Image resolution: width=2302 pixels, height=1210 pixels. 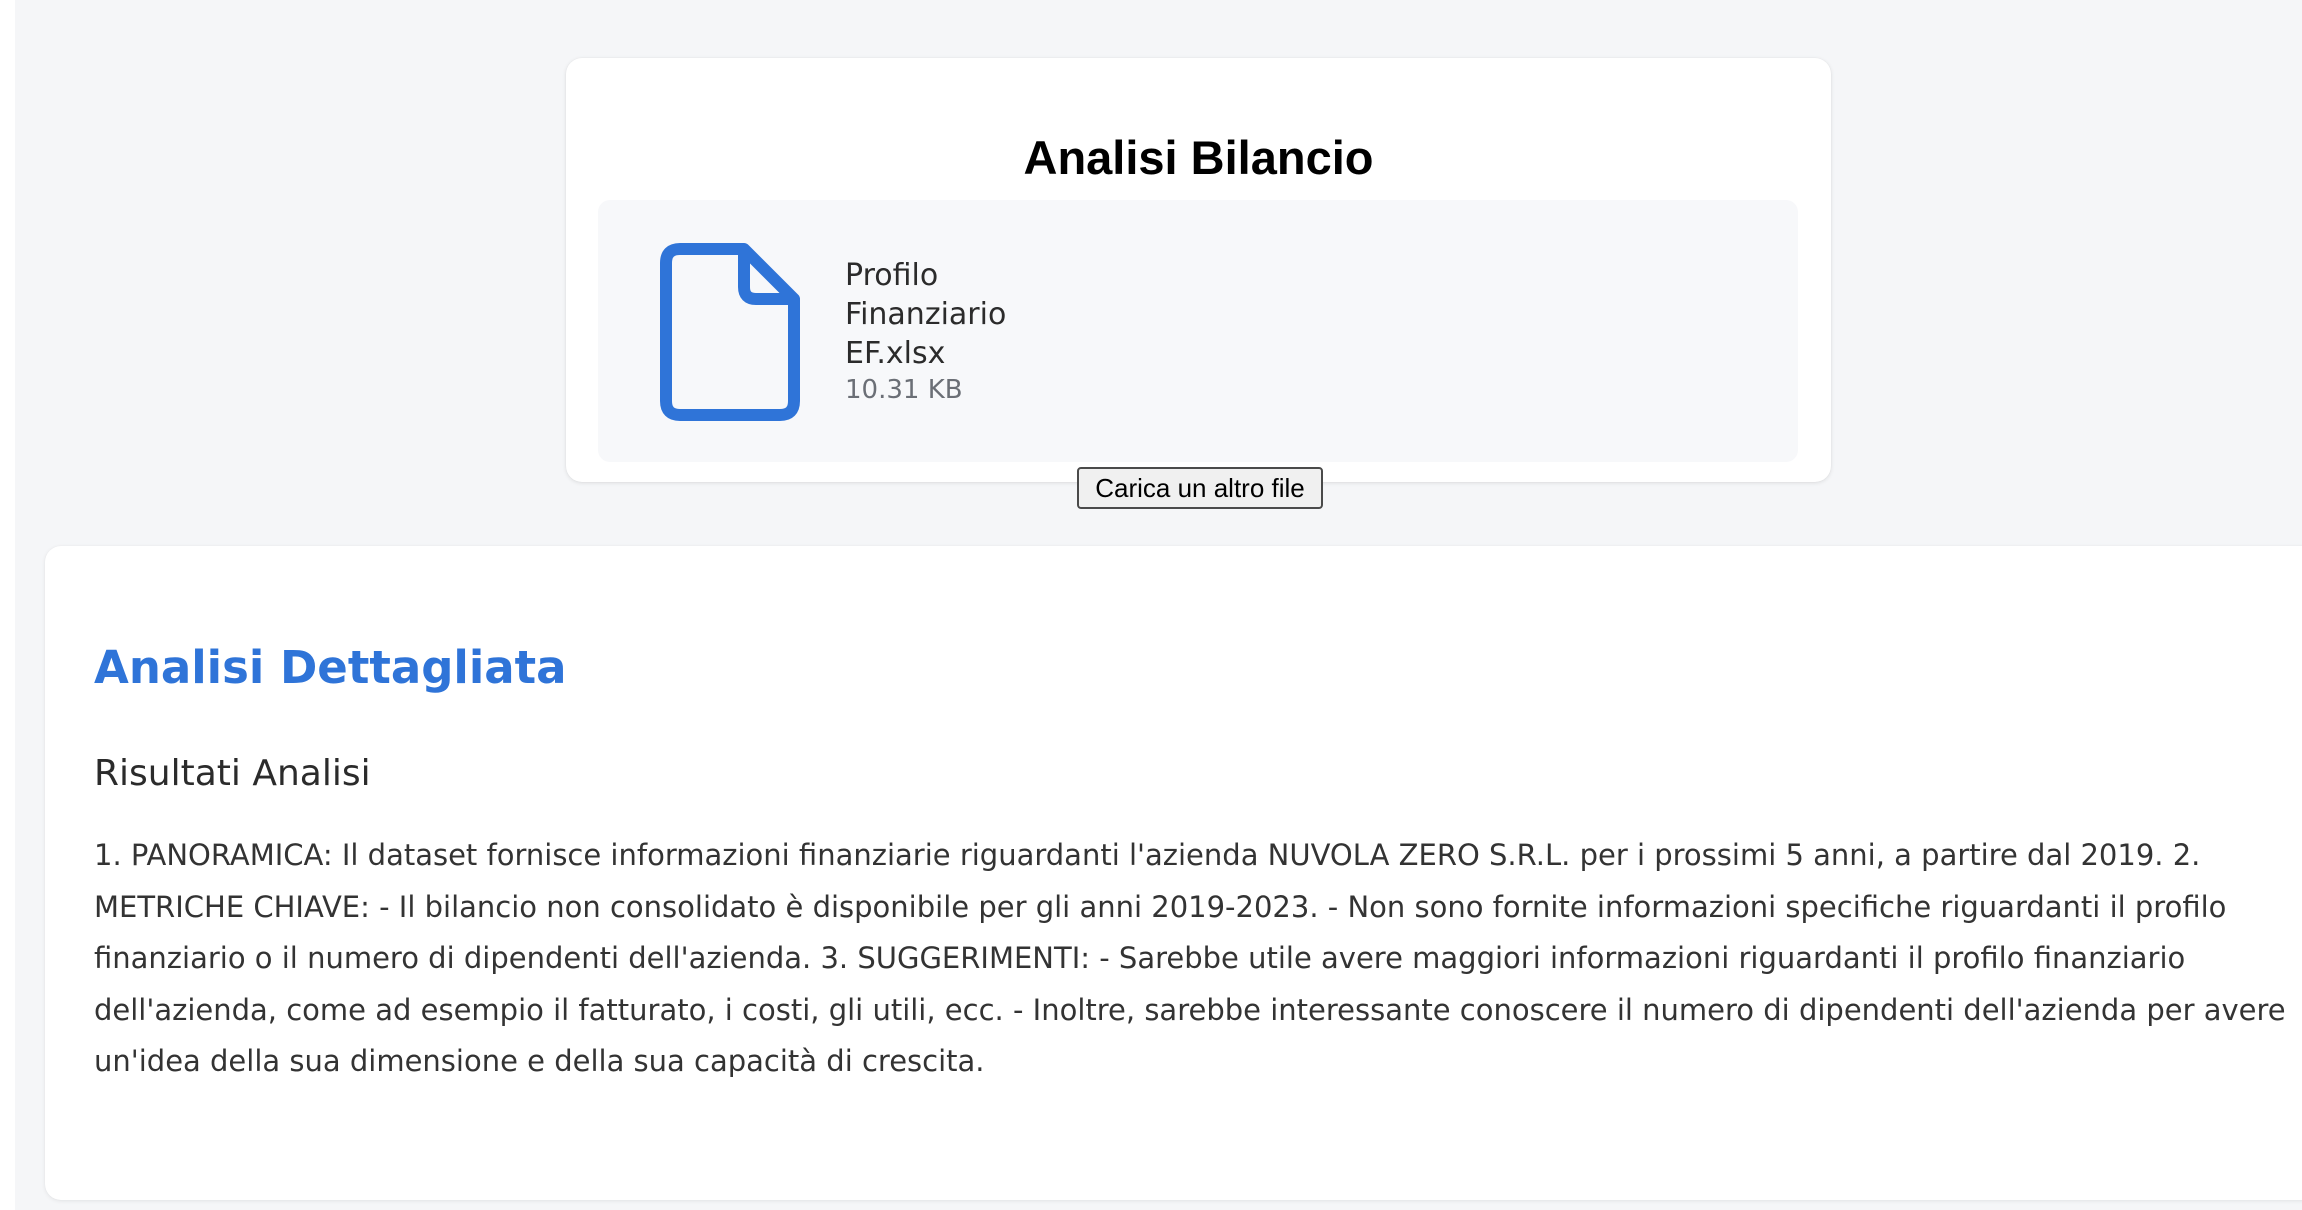 I want to click on document-icon, so click(x=729, y=332).